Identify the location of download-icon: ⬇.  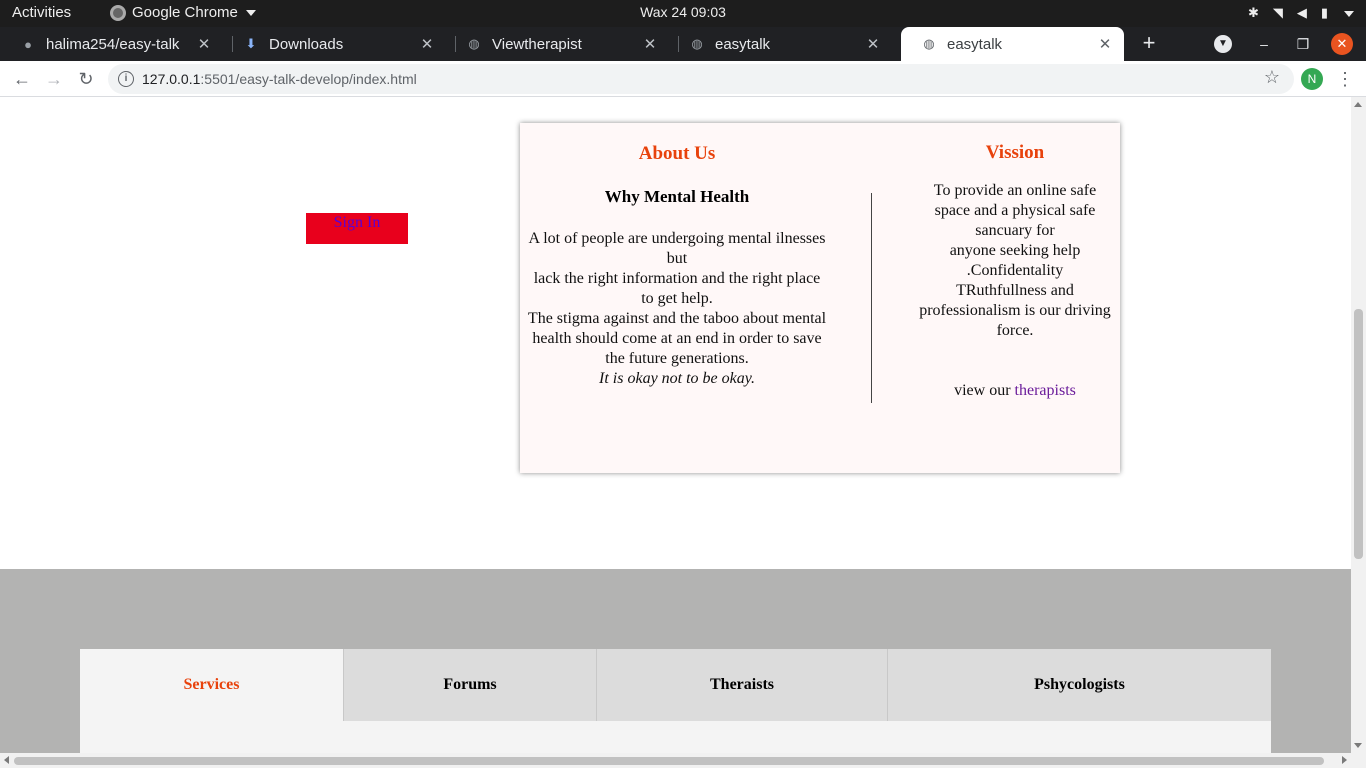
(251, 43).